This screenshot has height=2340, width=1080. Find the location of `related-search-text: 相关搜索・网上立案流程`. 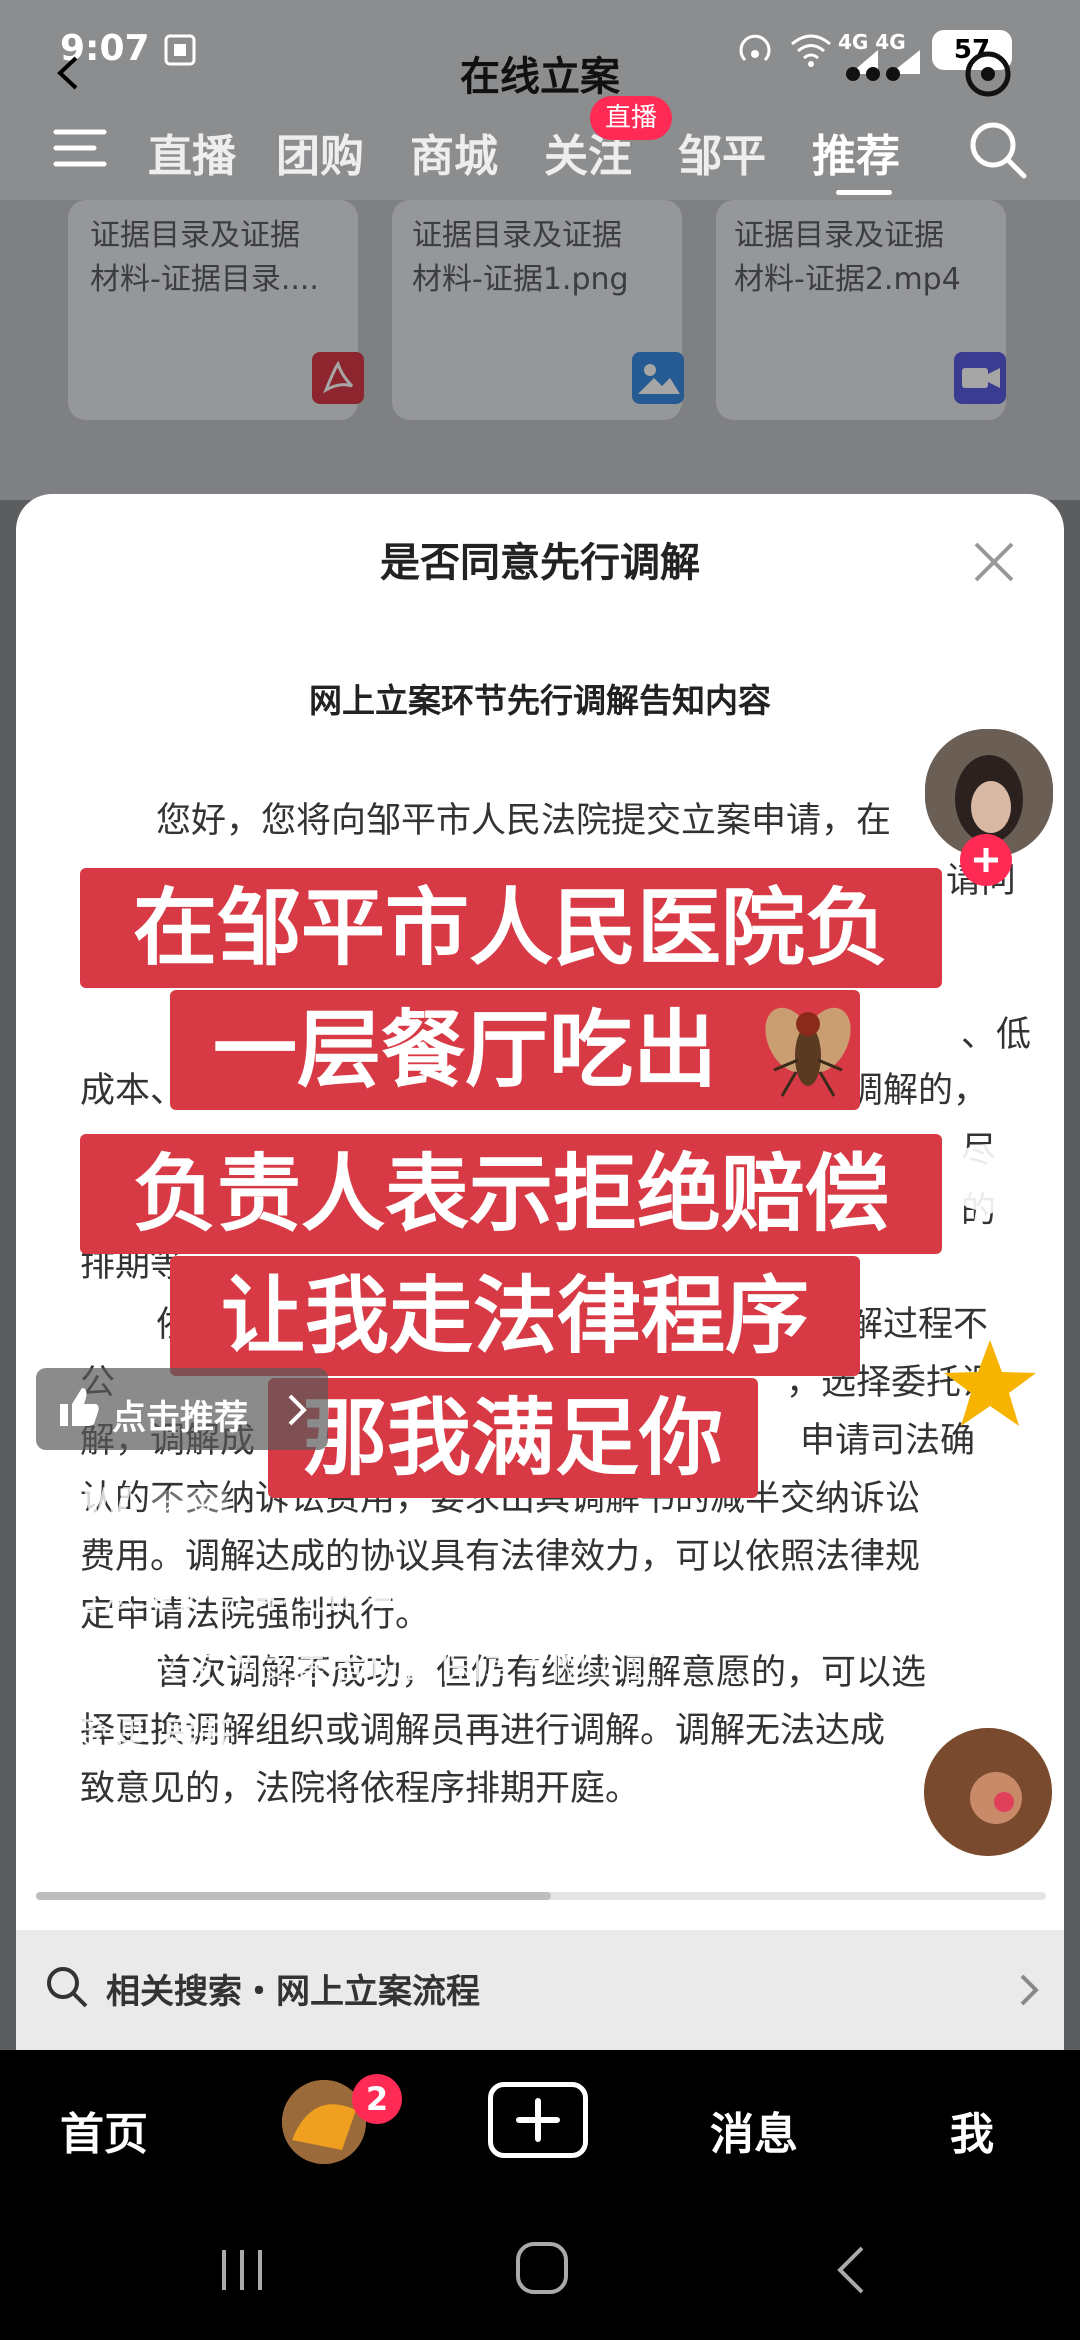

related-search-text: 相关搜索・网上立案流程 is located at coordinates (293, 1988).